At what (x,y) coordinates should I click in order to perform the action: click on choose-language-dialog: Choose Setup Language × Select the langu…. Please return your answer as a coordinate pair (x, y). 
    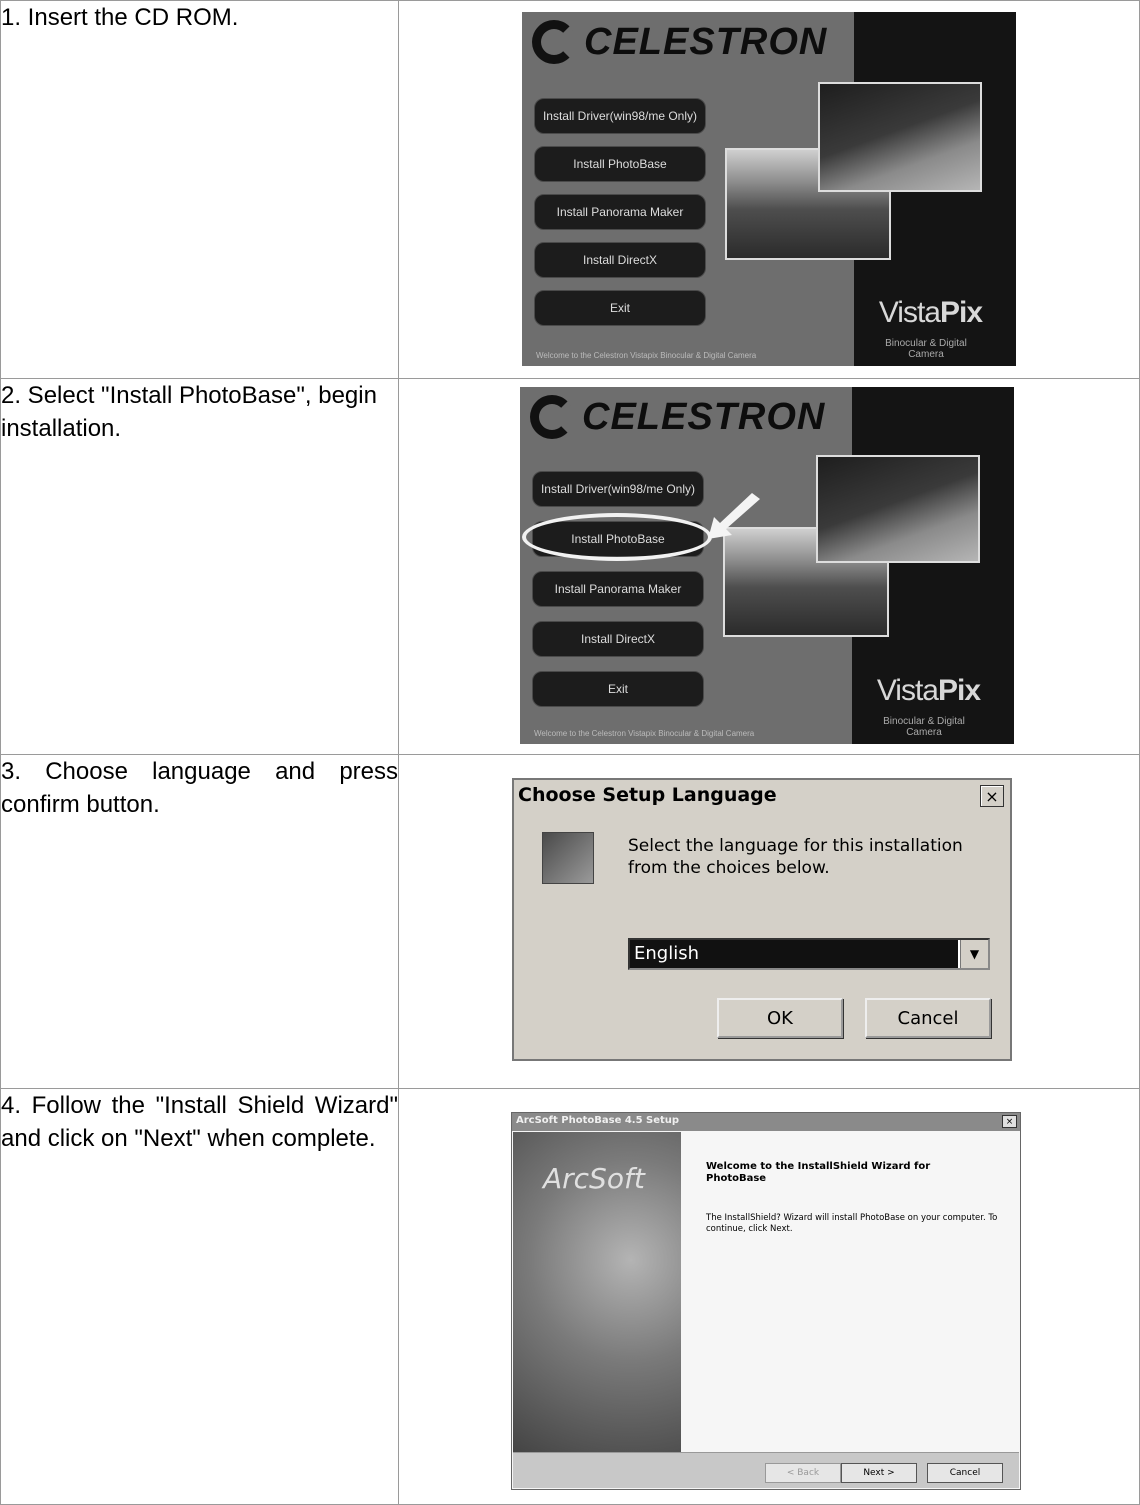
    Looking at the image, I should click on (762, 919).